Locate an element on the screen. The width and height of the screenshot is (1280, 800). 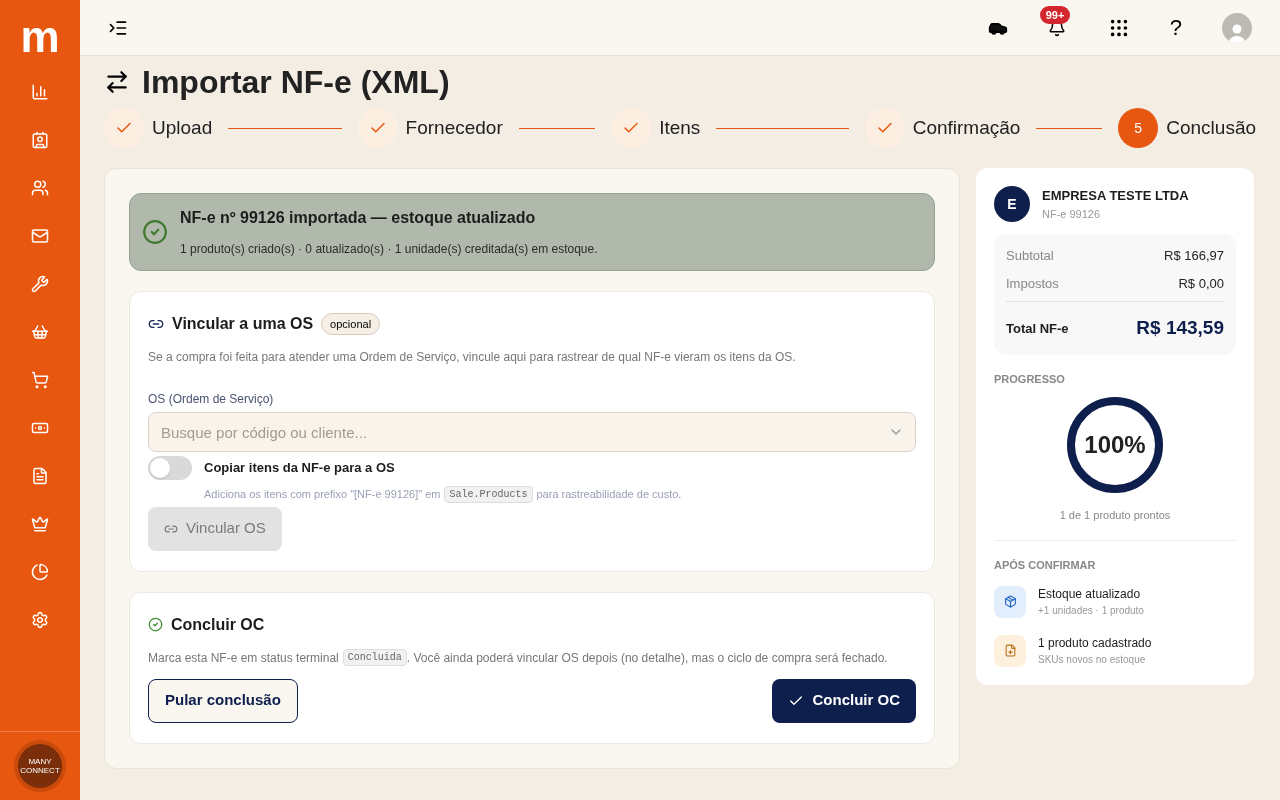
chart-icon is located at coordinates (40, 92).